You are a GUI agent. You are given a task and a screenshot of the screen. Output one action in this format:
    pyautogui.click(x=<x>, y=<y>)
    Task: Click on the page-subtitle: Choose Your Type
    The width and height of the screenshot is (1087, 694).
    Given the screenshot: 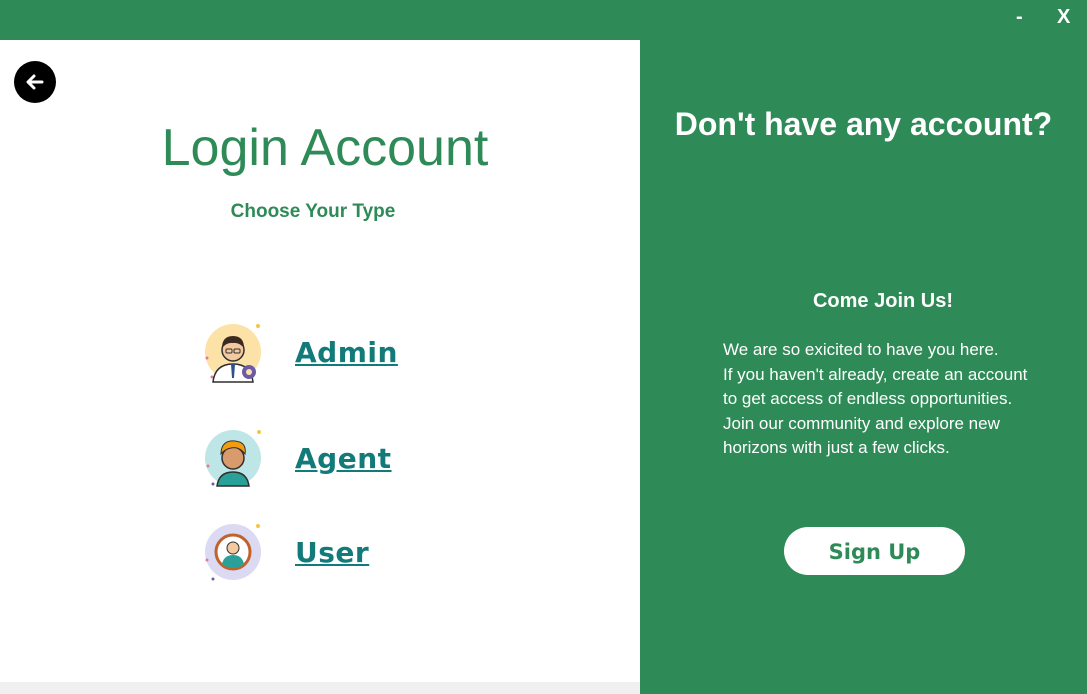 What is the action you would take?
    pyautogui.click(x=313, y=211)
    